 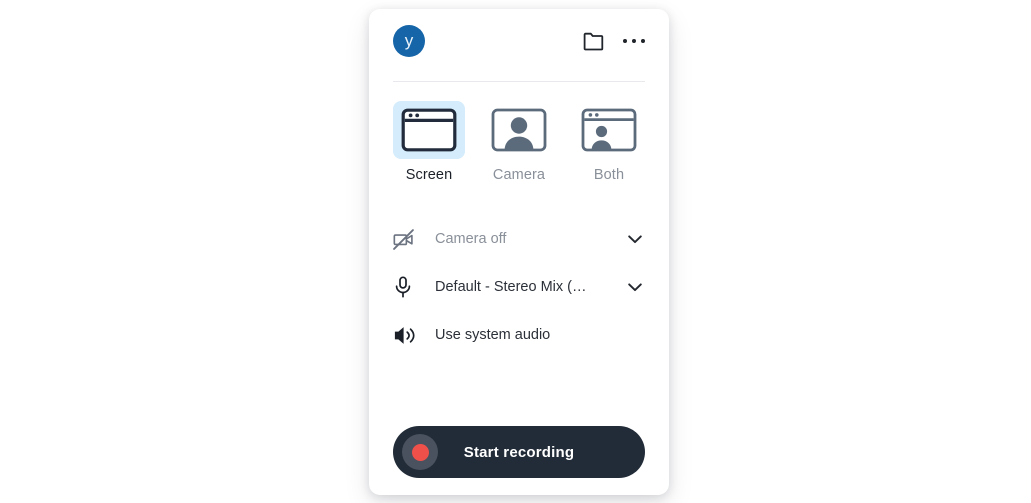 I want to click on mode-option-screen: Screen, so click(x=429, y=142).